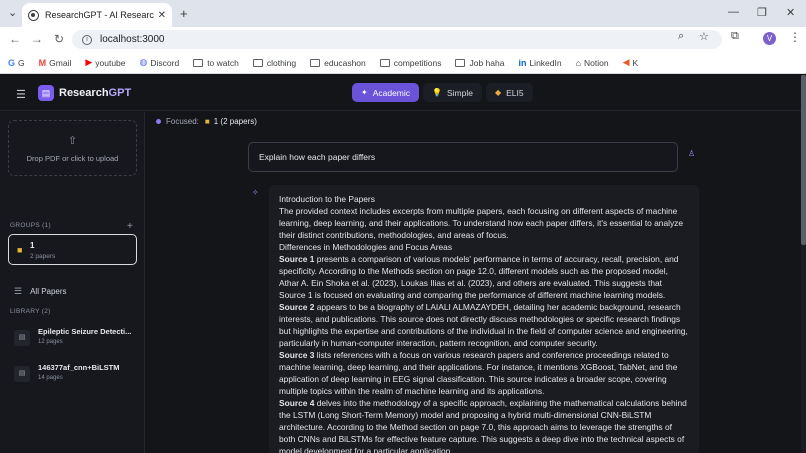  Describe the element at coordinates (397, 39) in the screenshot. I see `url-input: i localhost:3000` at that location.